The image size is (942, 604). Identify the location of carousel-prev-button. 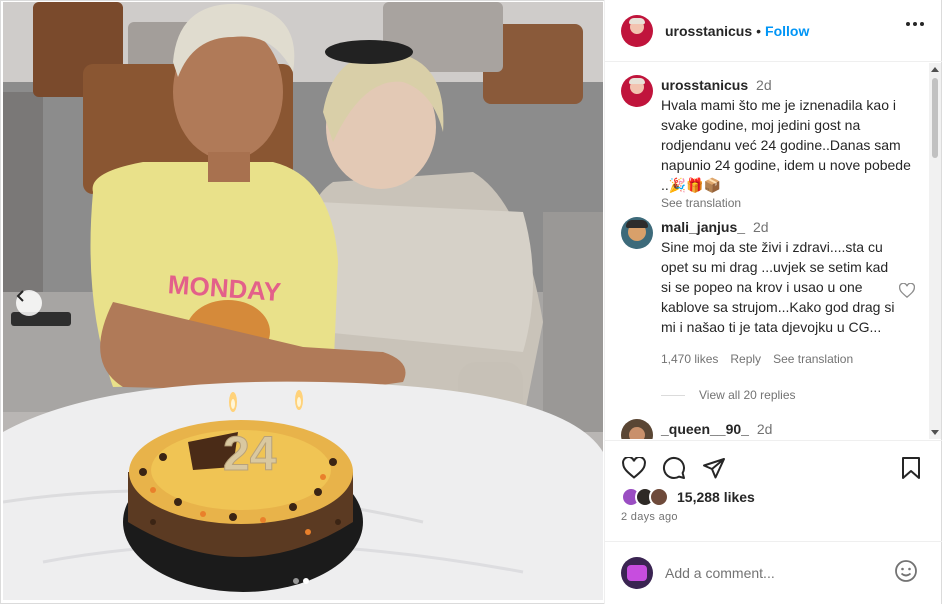
(29, 303).